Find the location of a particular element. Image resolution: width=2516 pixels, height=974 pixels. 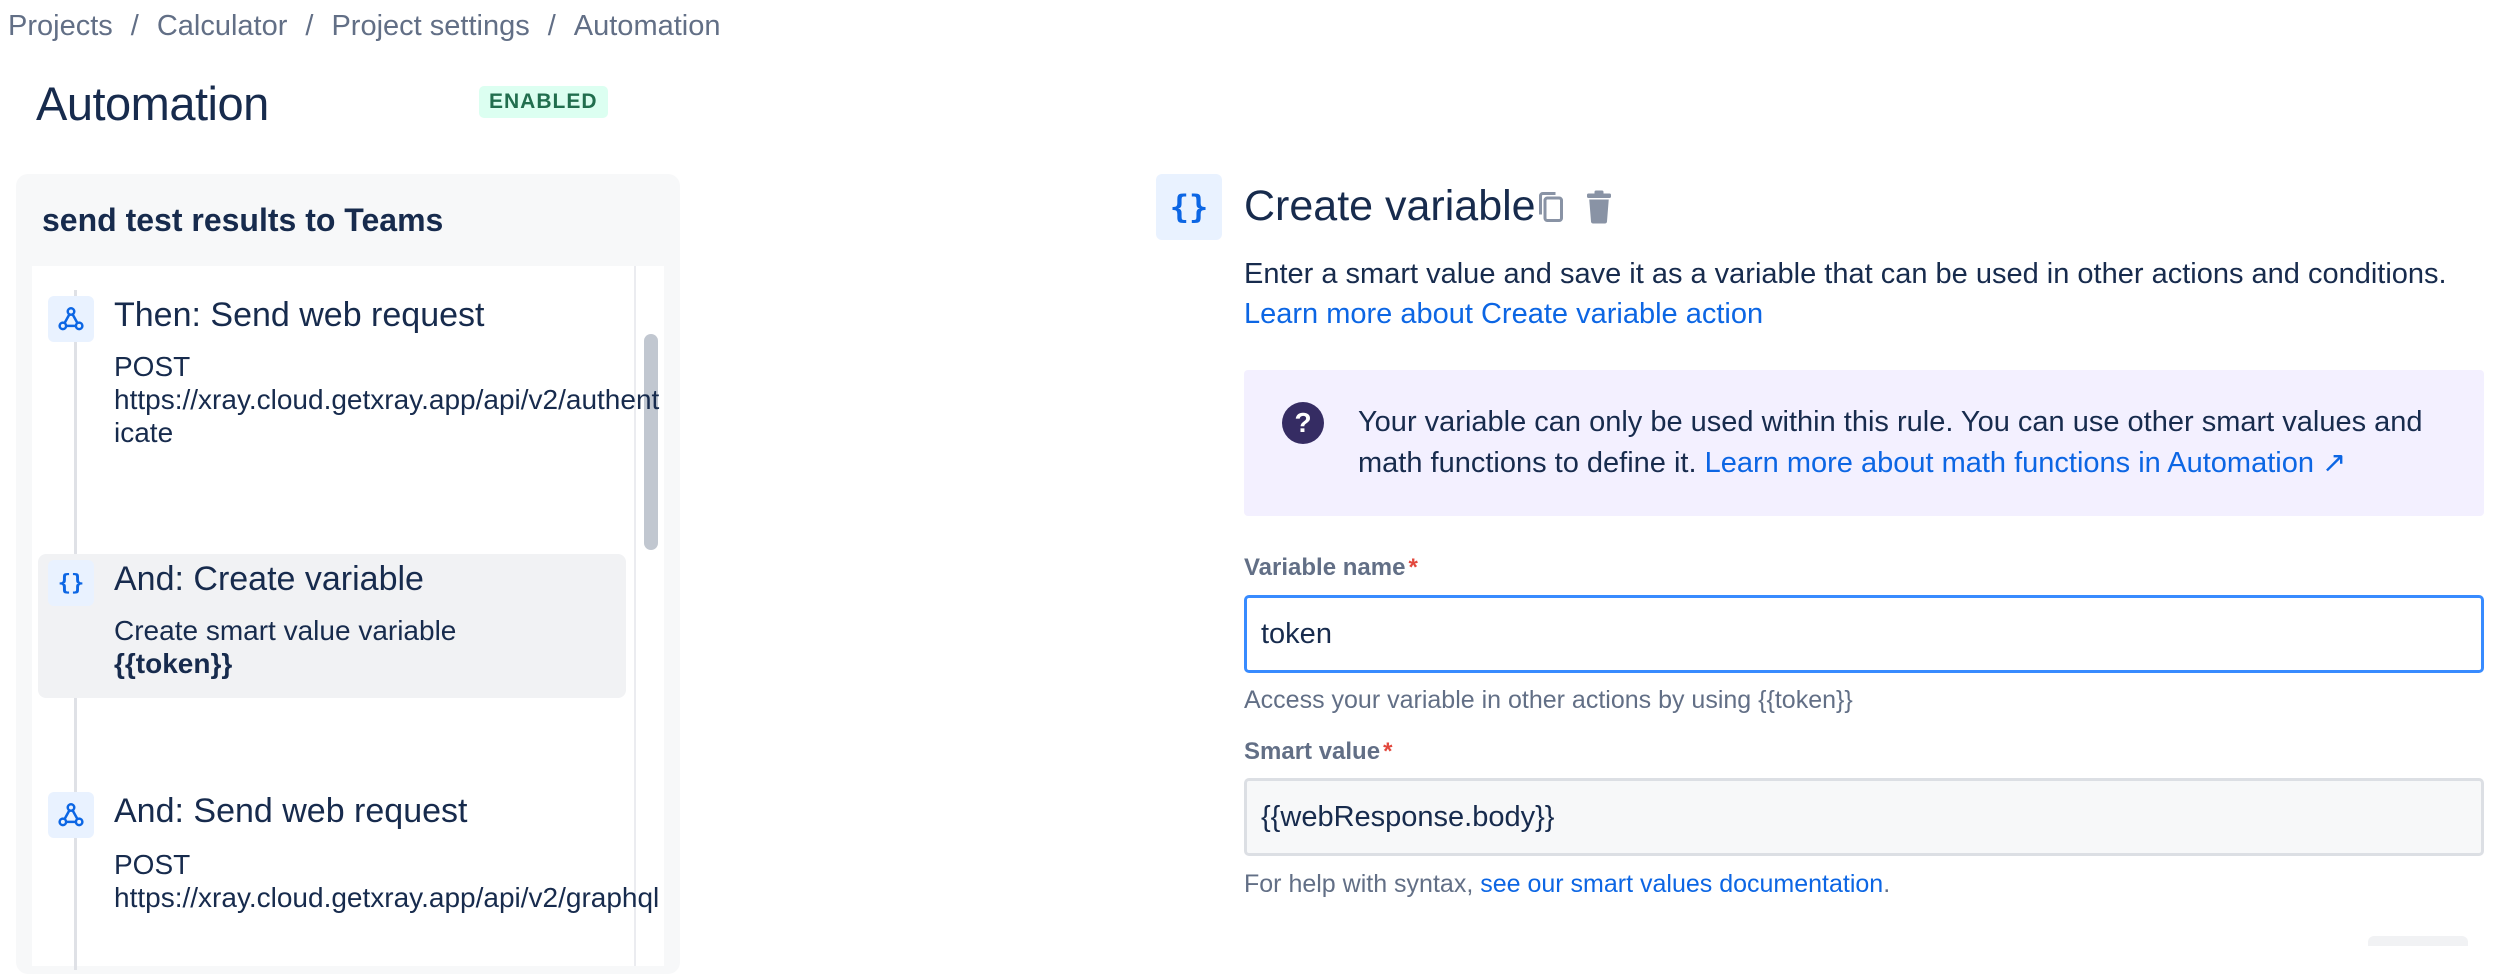

breadcrumb-calculator: Calculator is located at coordinates (222, 26).